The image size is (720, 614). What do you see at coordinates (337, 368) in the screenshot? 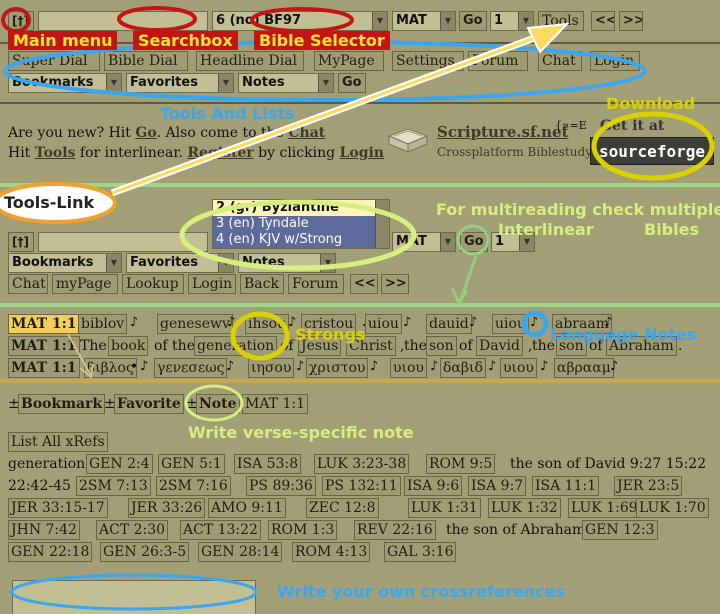
I see `greek-word: χριστου` at bounding box center [337, 368].